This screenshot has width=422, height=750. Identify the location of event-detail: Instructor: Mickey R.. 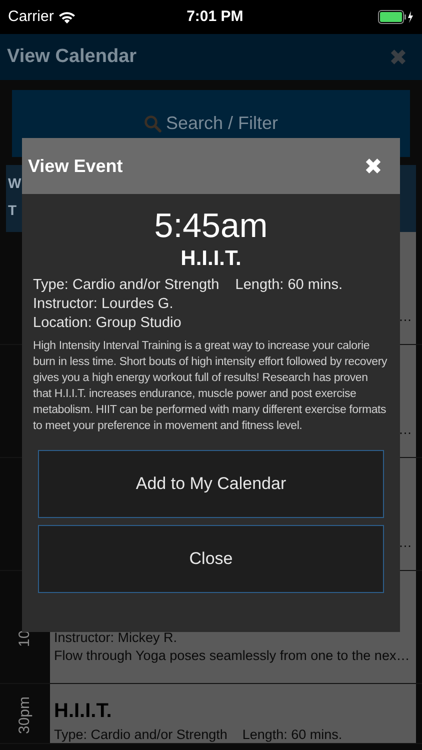
(116, 638).